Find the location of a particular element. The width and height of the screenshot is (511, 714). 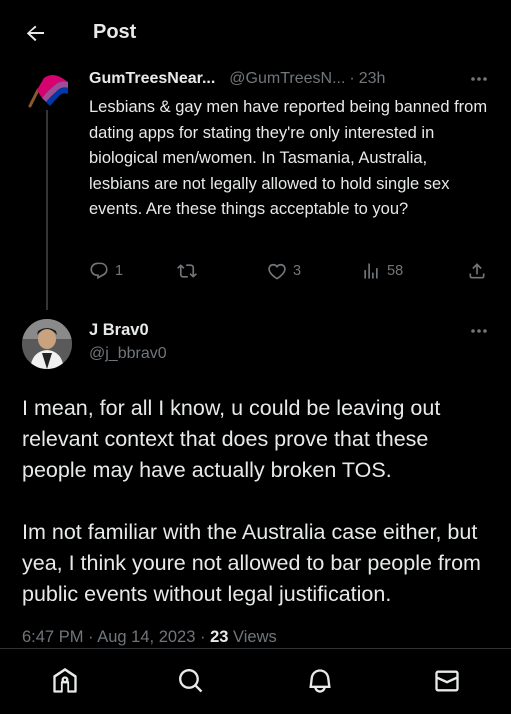

nav-messages is located at coordinates (447, 681).